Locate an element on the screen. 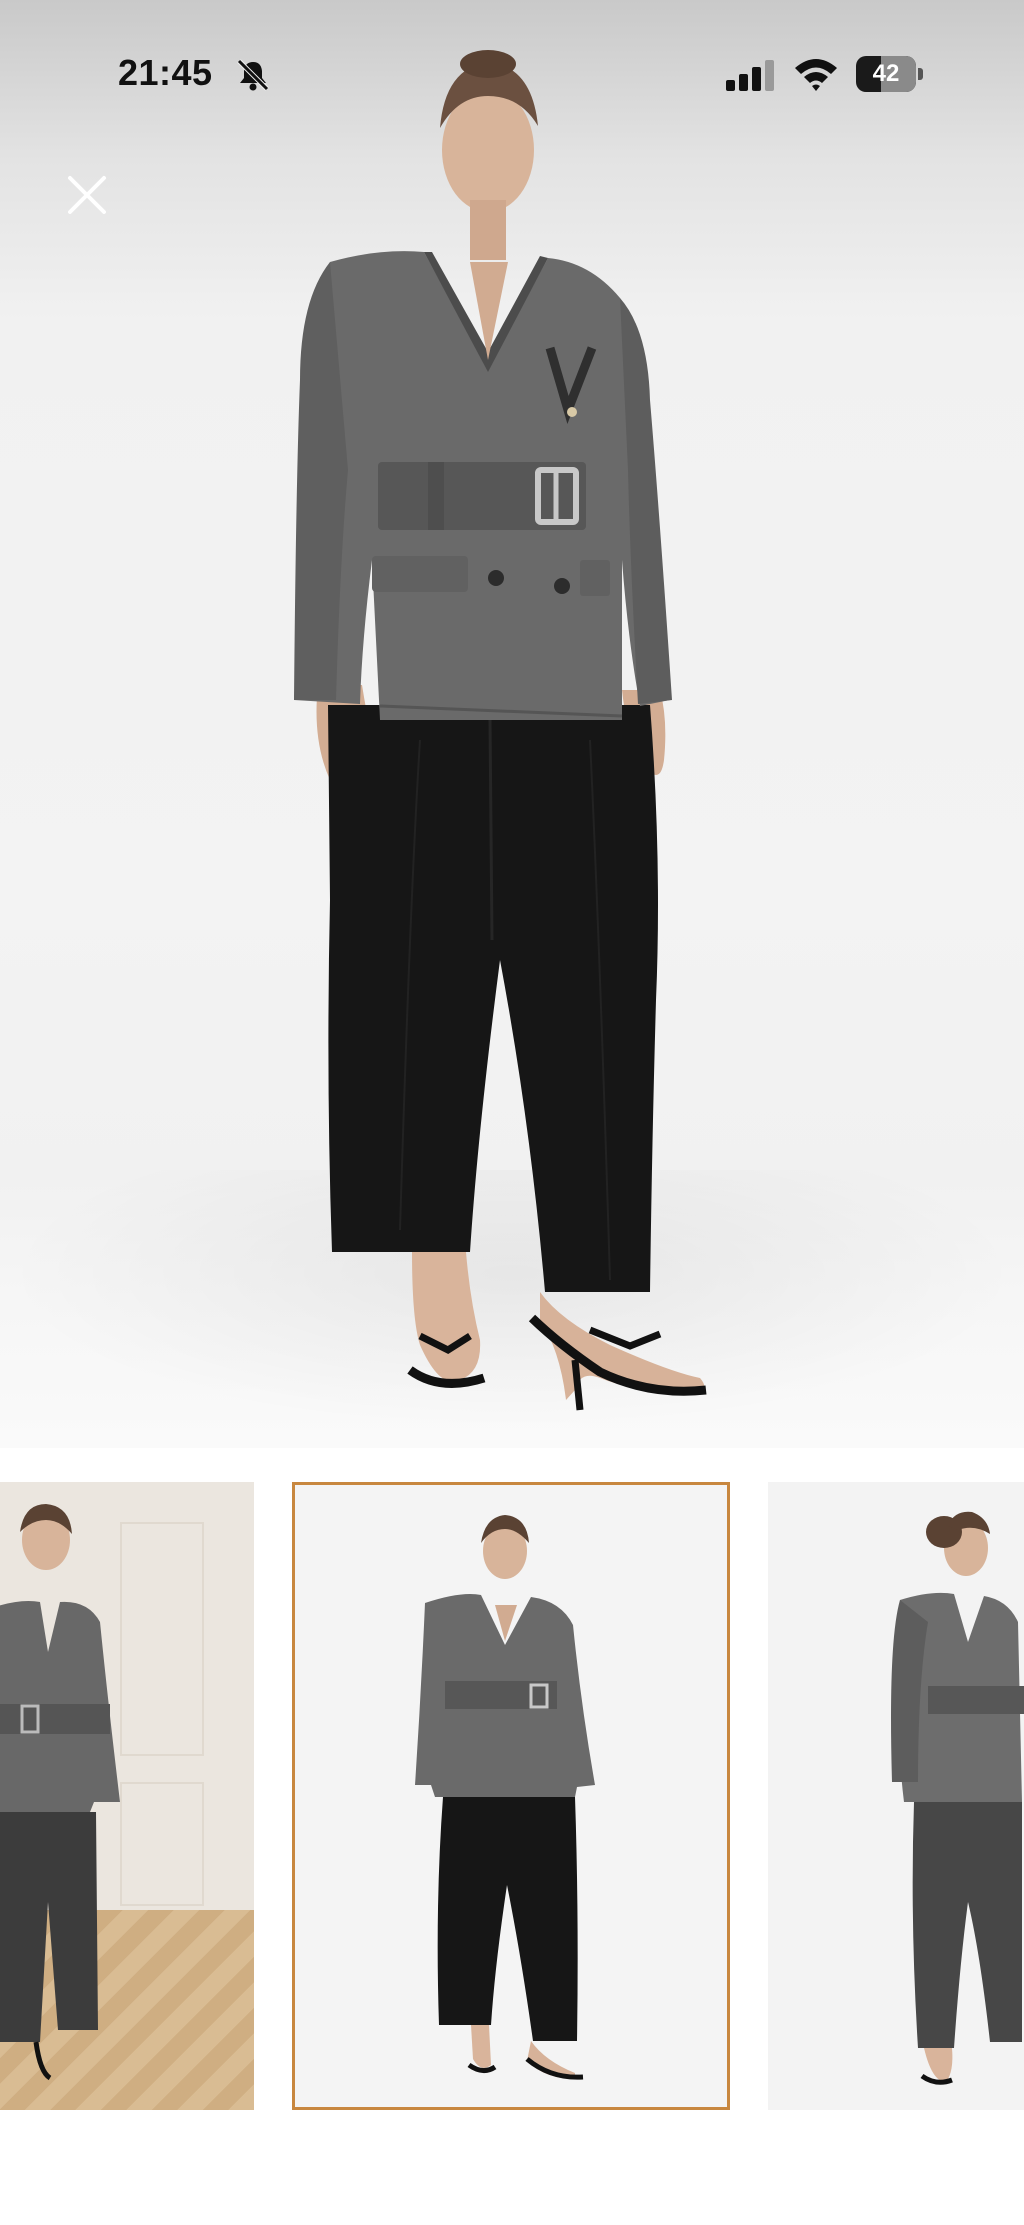 The width and height of the screenshot is (1024, 2225). status-bar: 21:45 42 is located at coordinates (512, 75).